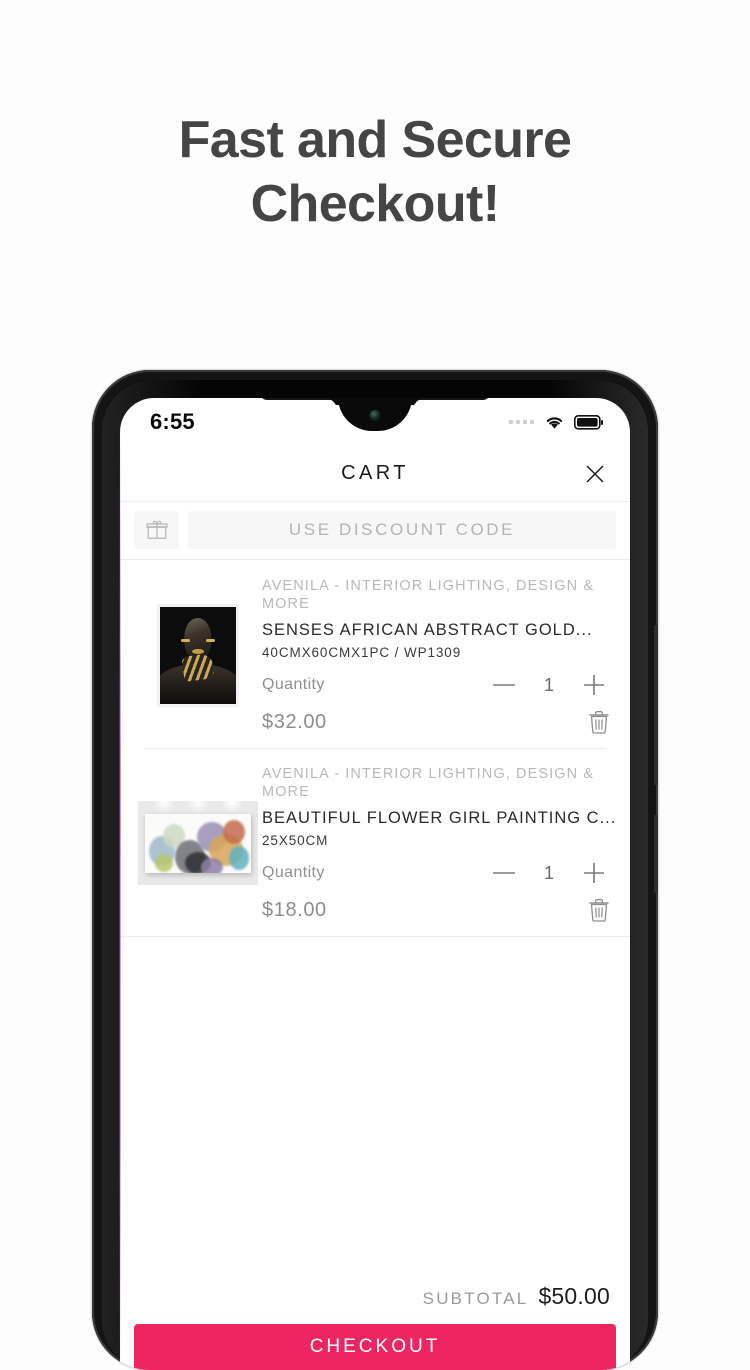 This screenshot has width=750, height=1370. Describe the element at coordinates (375, 204) in the screenshot. I see `promo-headline-line2: Checkout!` at that location.